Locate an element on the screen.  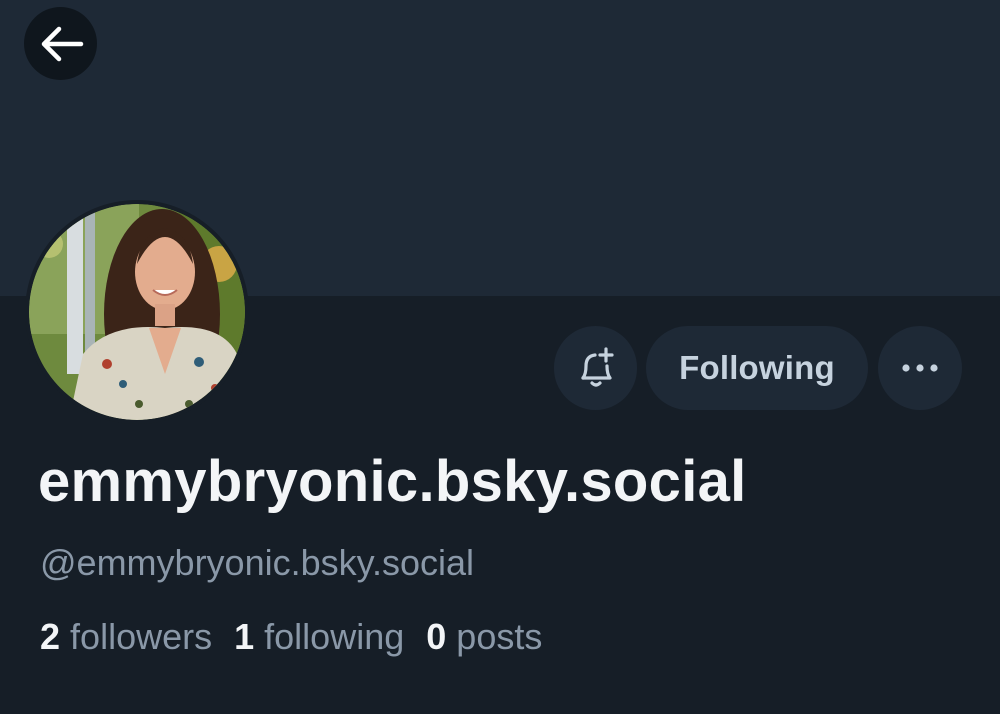
avatar-frame is located at coordinates (137, 312).